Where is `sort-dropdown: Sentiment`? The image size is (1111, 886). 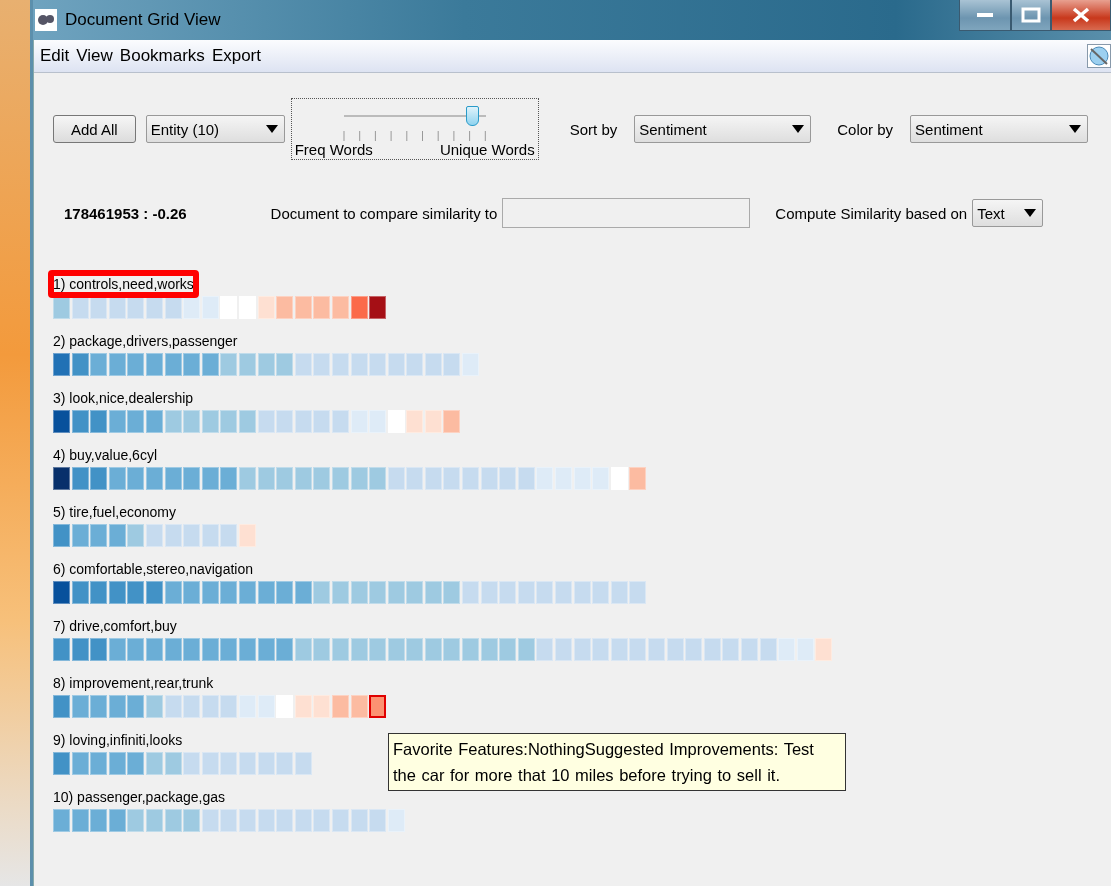 sort-dropdown: Sentiment is located at coordinates (723, 129).